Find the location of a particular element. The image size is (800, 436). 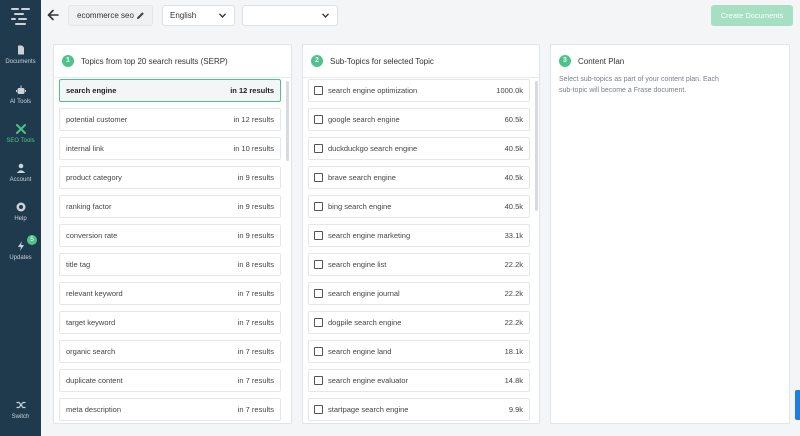

search-volume: 14.8k is located at coordinates (513, 380).